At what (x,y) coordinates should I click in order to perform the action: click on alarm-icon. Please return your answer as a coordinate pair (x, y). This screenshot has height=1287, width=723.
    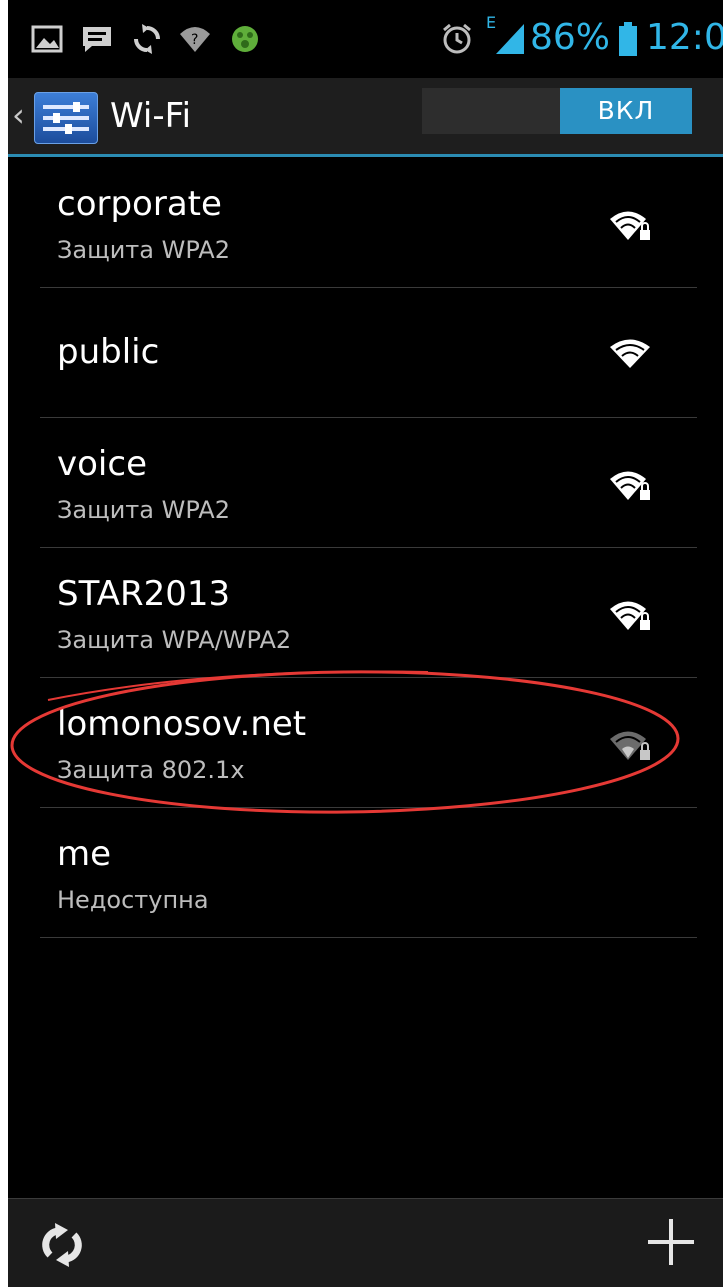
    Looking at the image, I should click on (457, 38).